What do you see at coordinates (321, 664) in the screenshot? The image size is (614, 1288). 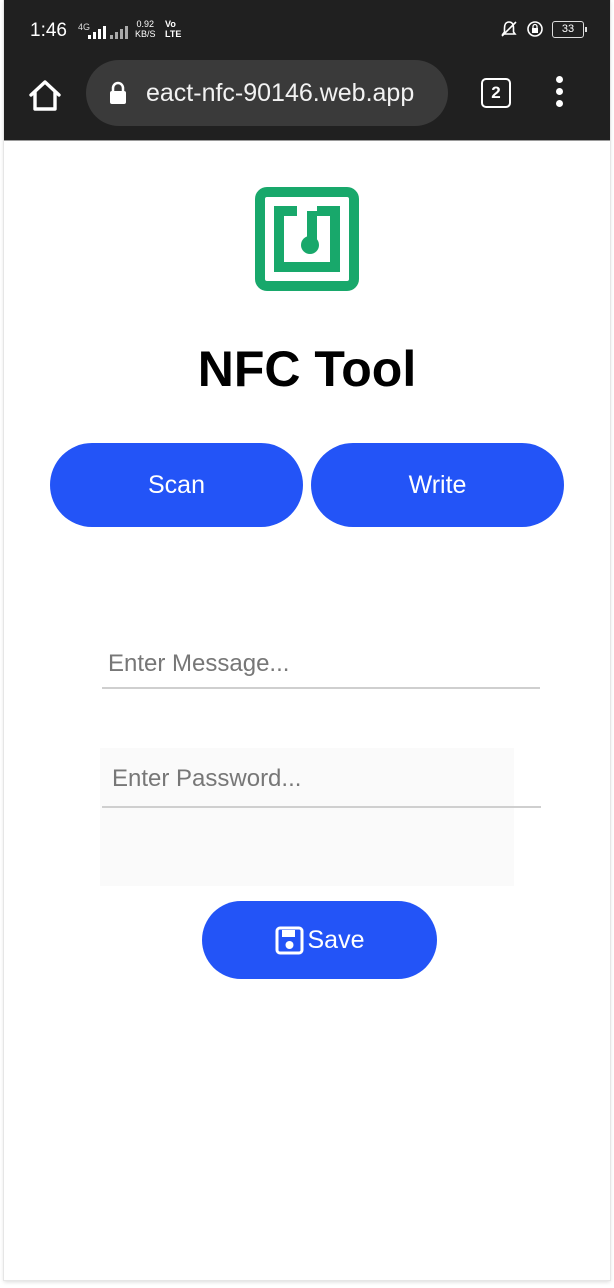 I see `message-input` at bounding box center [321, 664].